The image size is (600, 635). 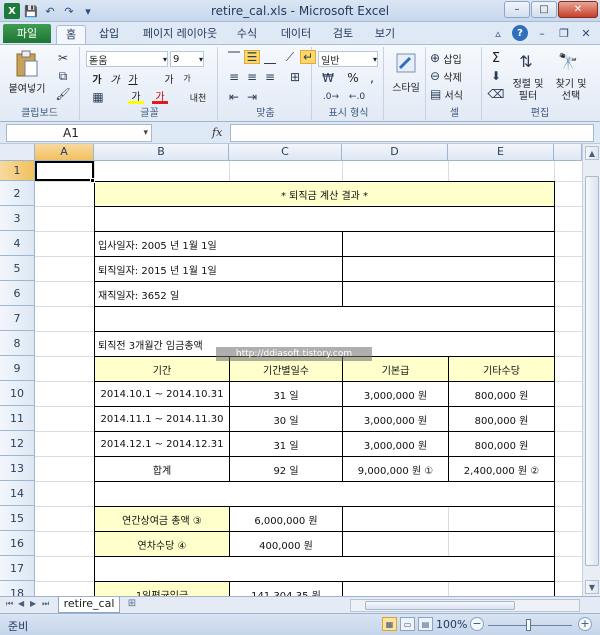 What do you see at coordinates (127, 59) in the screenshot?
I see `font-name-dropdown: 돋움 ▾` at bounding box center [127, 59].